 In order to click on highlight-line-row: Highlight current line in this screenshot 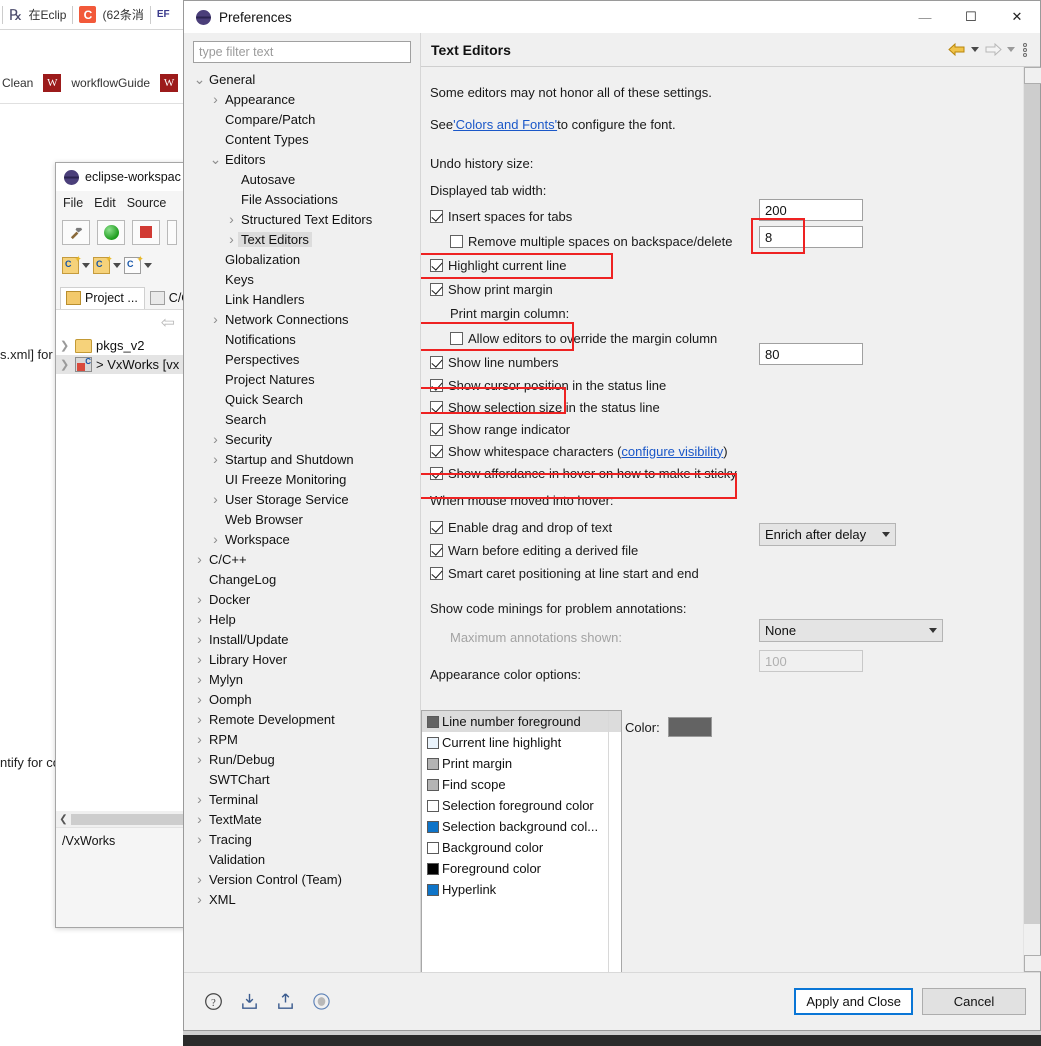, I will do `click(726, 265)`.